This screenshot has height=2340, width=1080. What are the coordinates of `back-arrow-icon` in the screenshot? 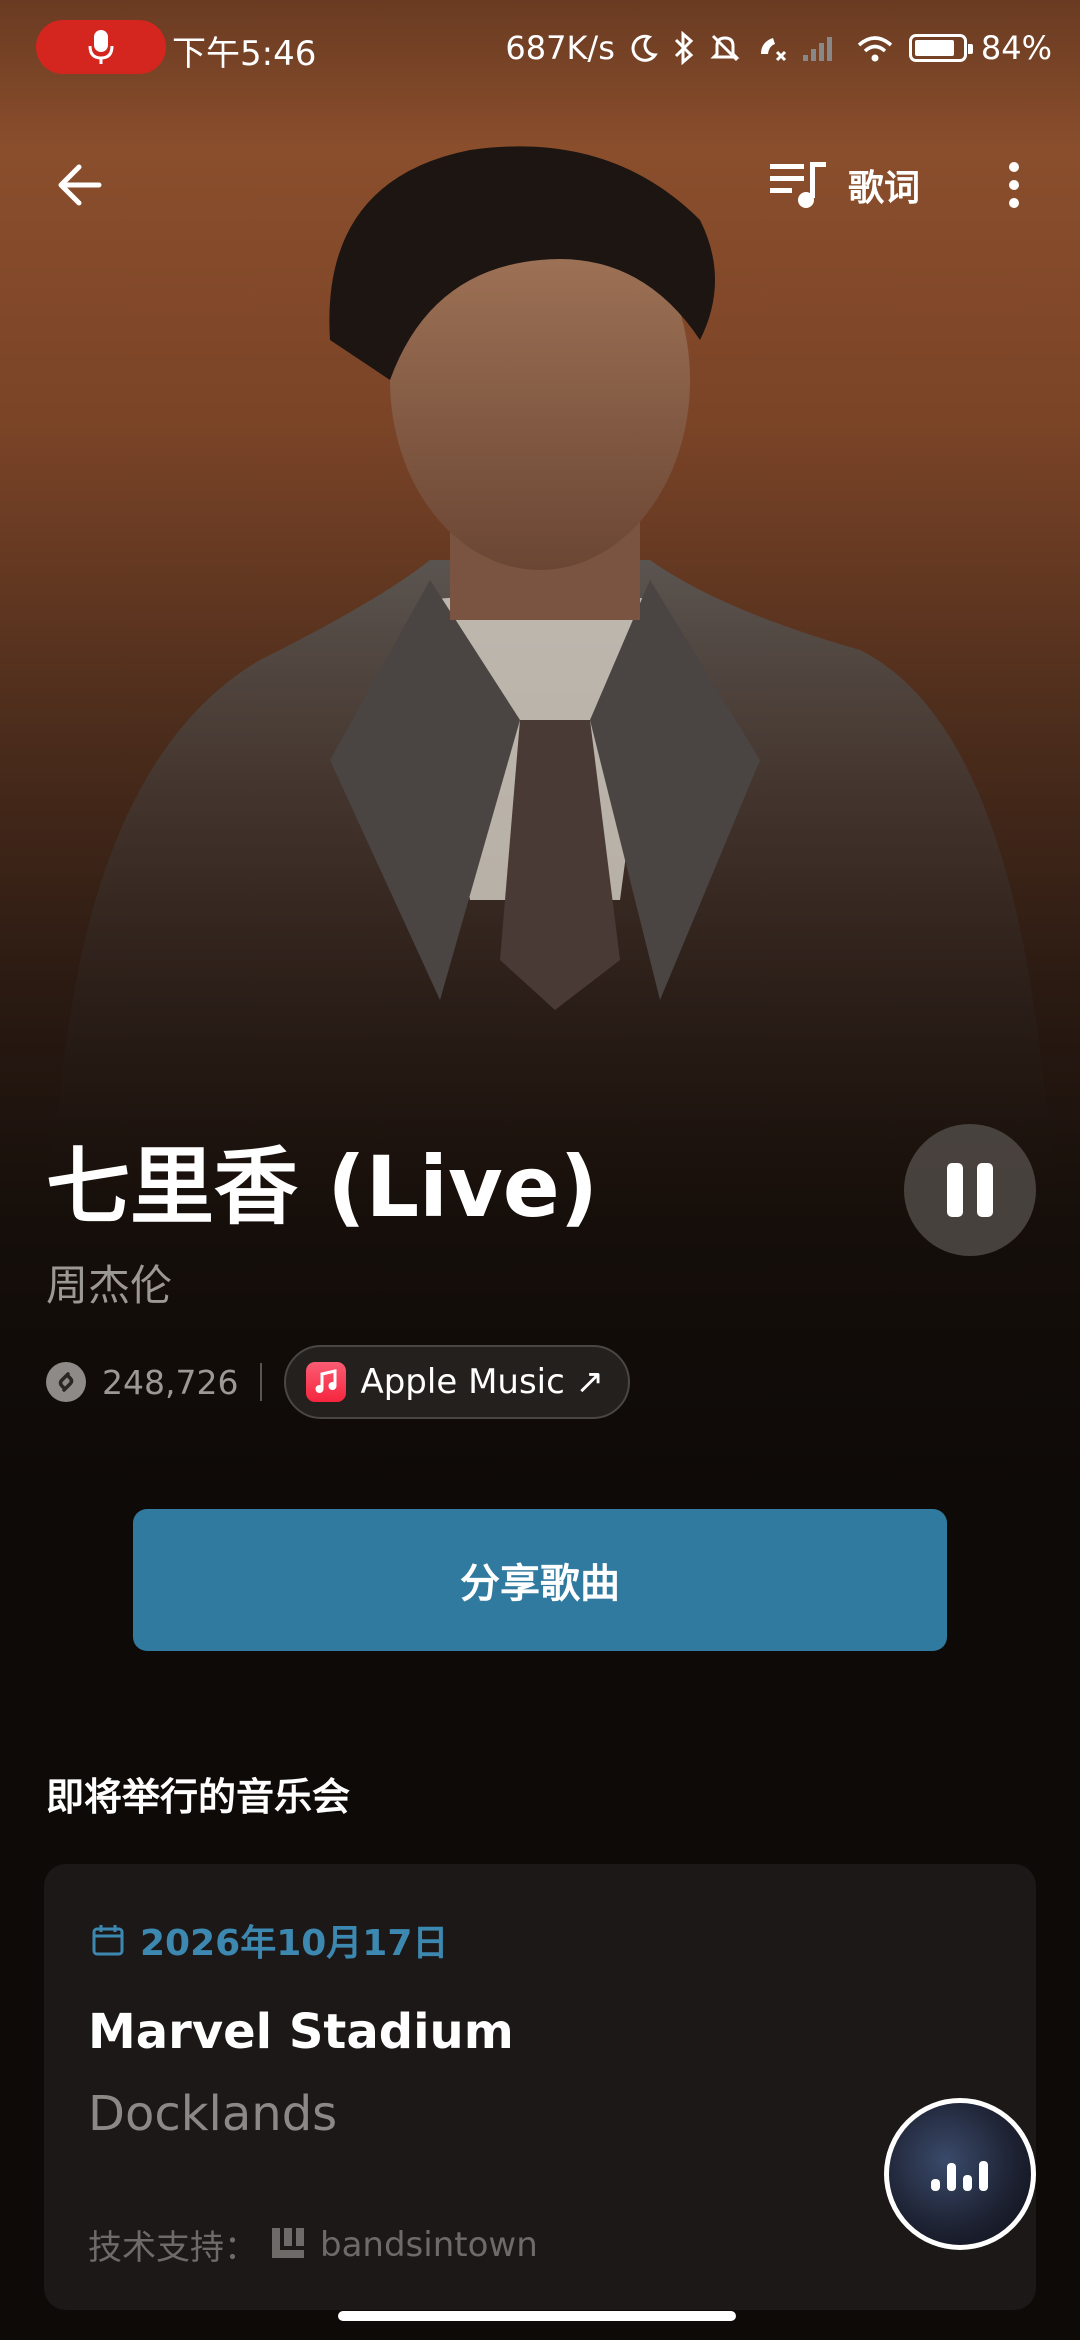 It's located at (80, 185).